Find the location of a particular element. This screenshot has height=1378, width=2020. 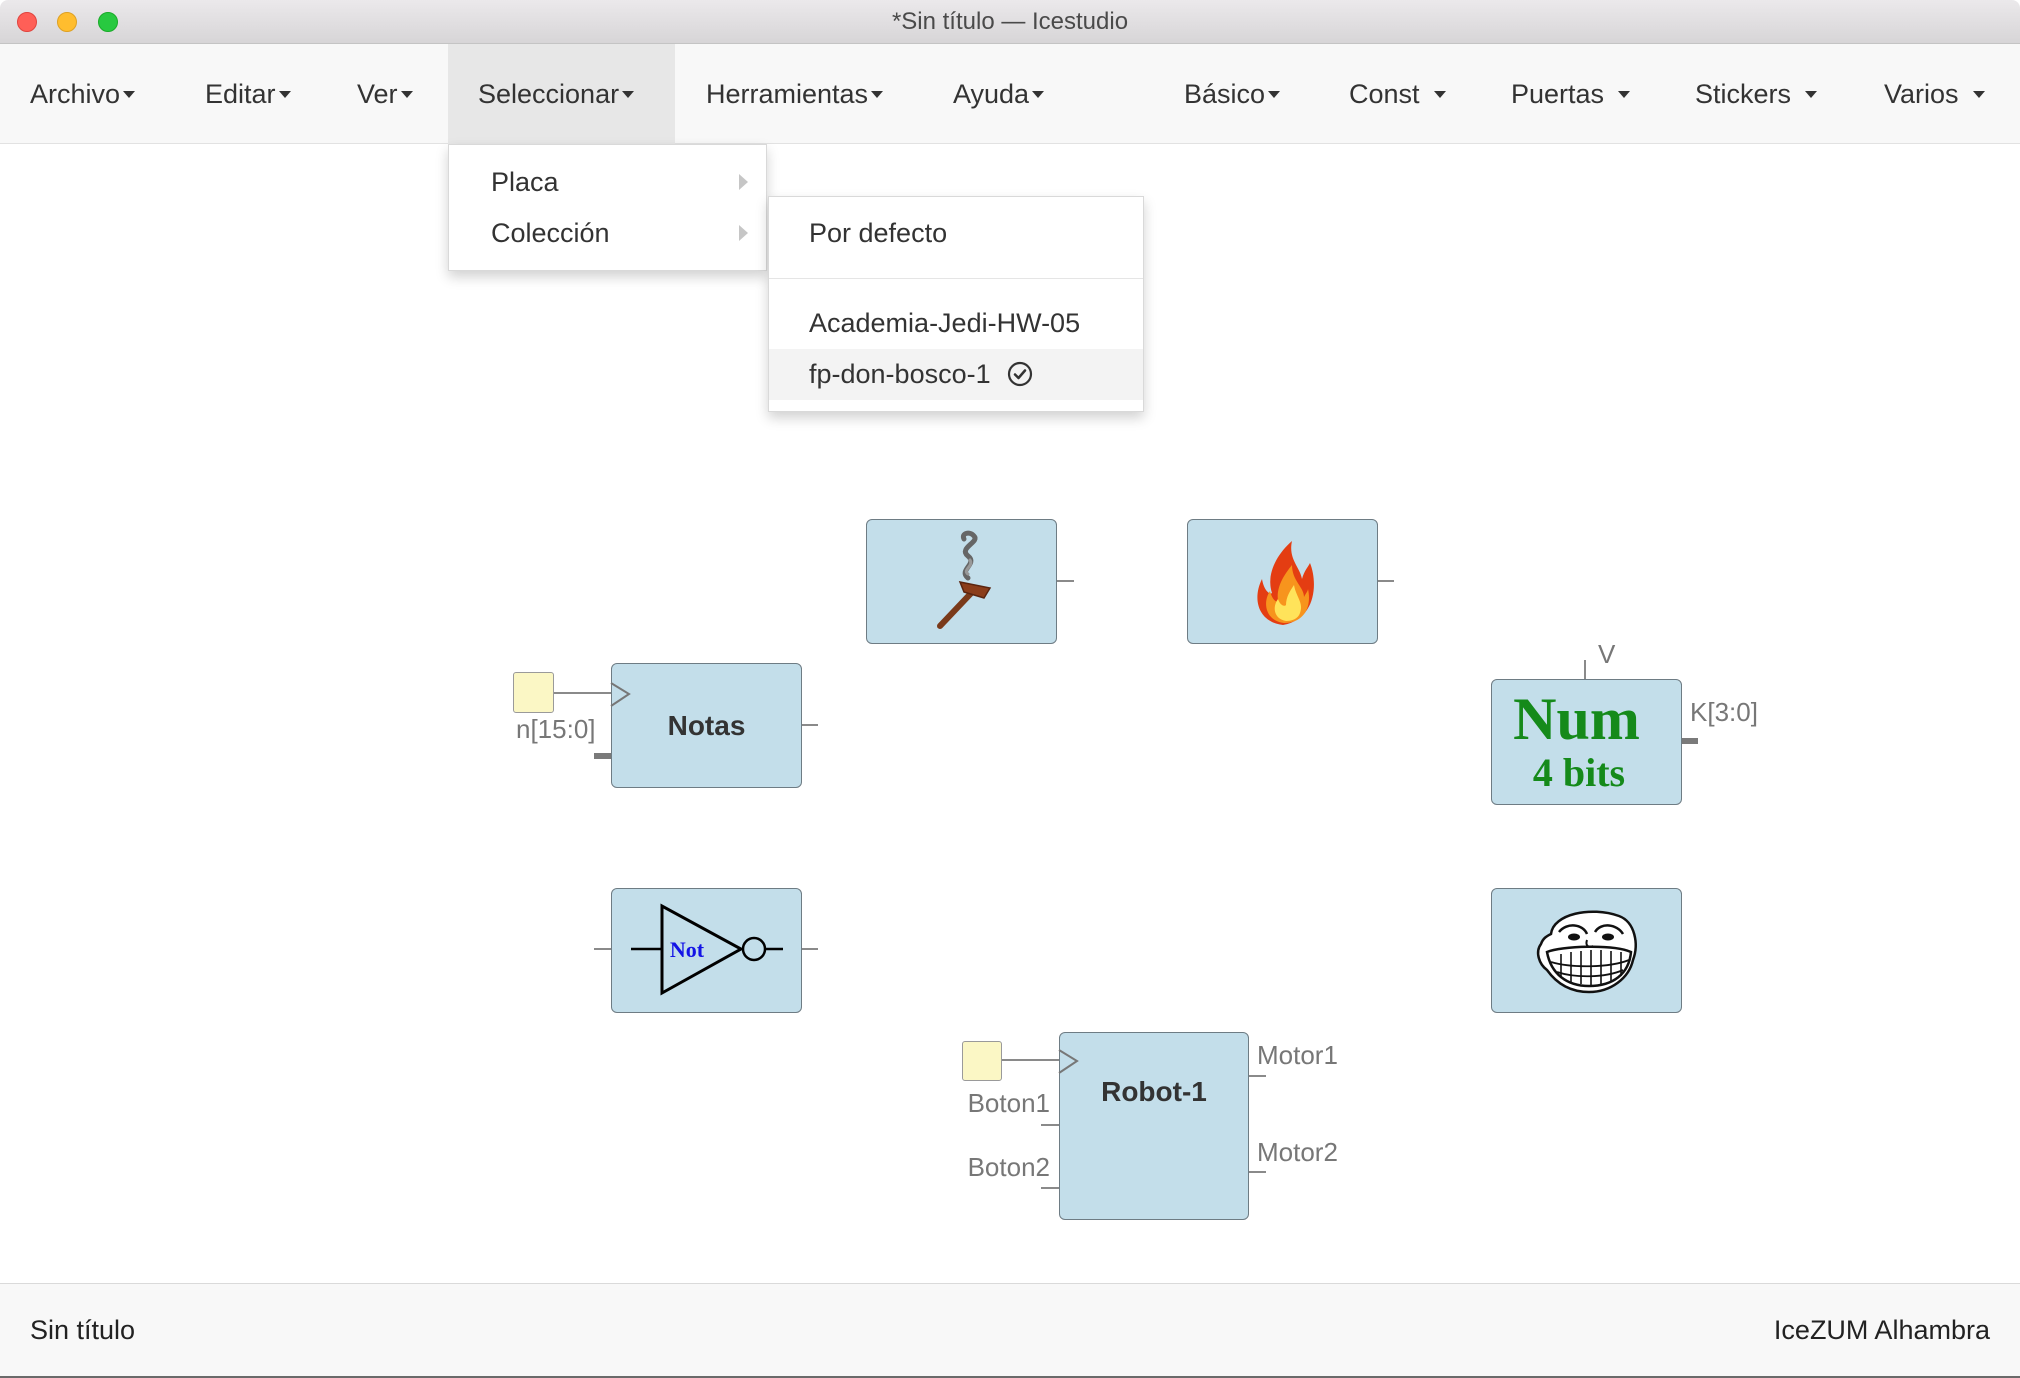

menu-label: Seleccionar is located at coordinates (549, 94).